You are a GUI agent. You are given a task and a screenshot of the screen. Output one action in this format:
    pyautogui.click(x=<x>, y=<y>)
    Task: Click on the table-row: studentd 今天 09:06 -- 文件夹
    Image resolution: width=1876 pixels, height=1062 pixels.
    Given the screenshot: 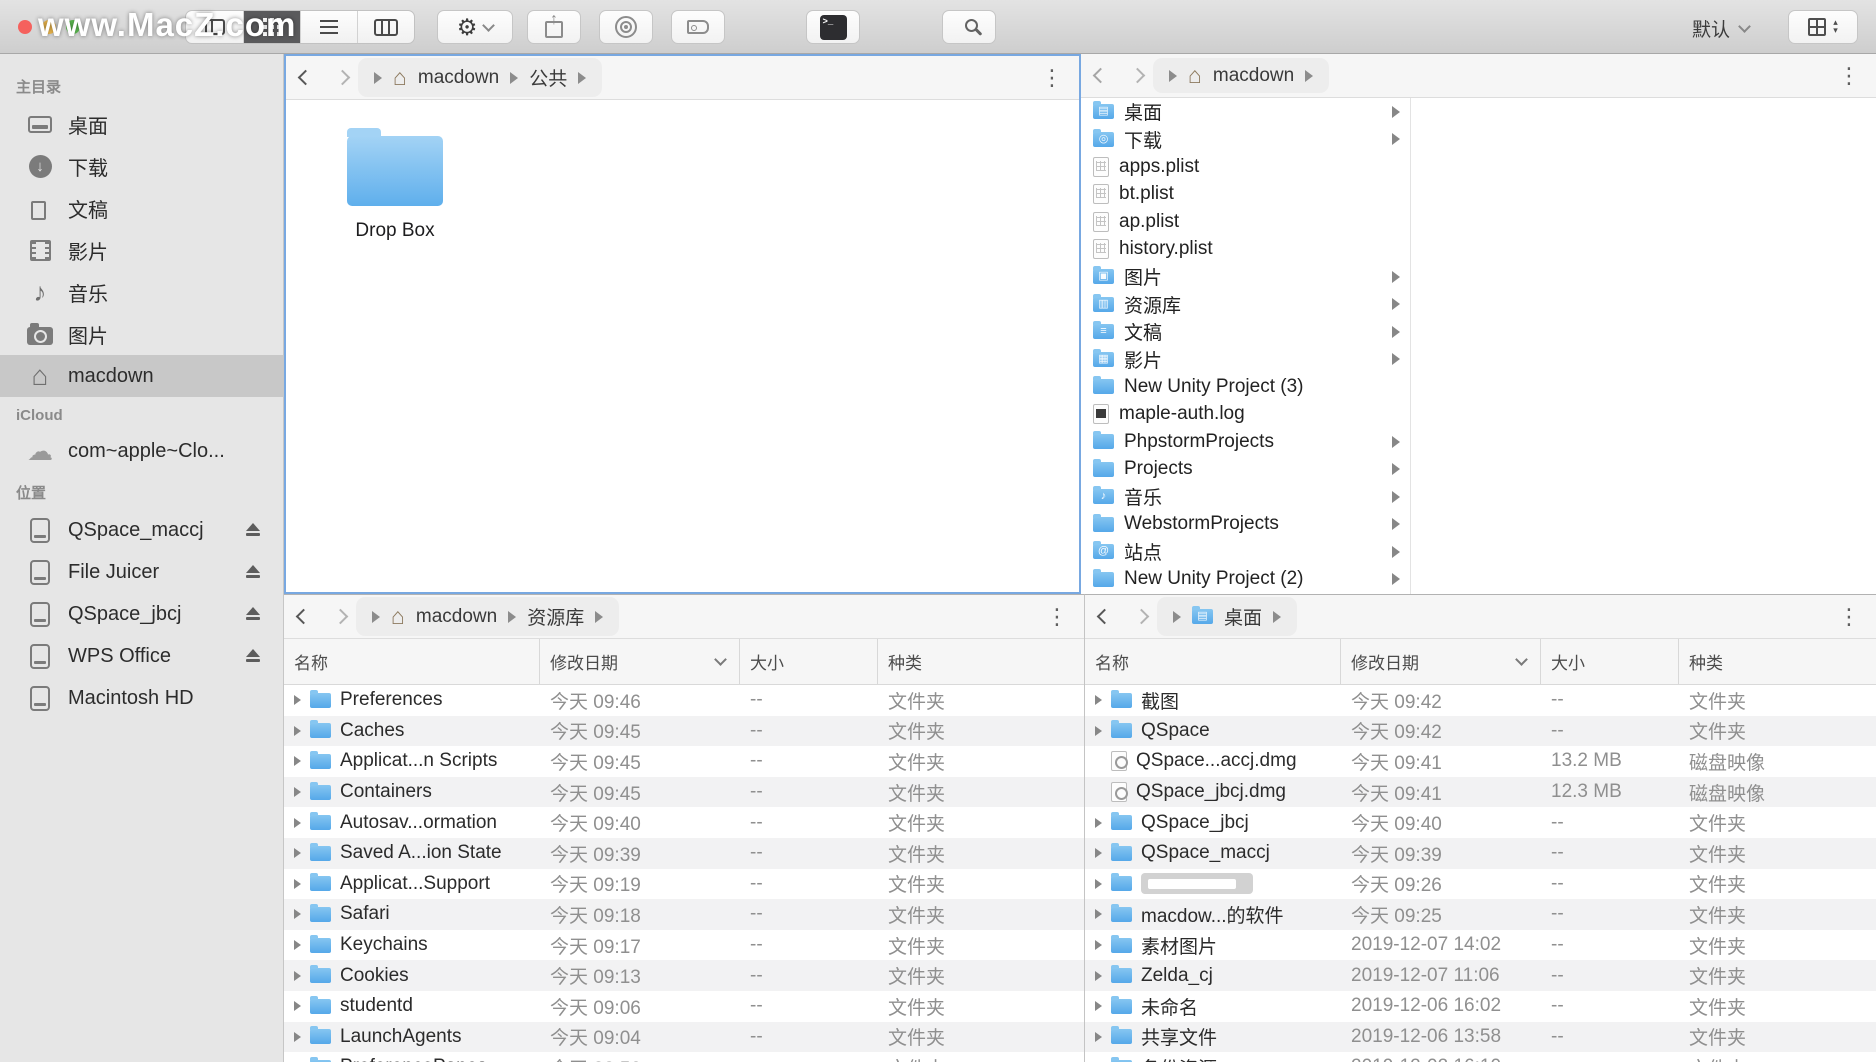 What is the action you would take?
    pyautogui.click(x=684, y=1006)
    